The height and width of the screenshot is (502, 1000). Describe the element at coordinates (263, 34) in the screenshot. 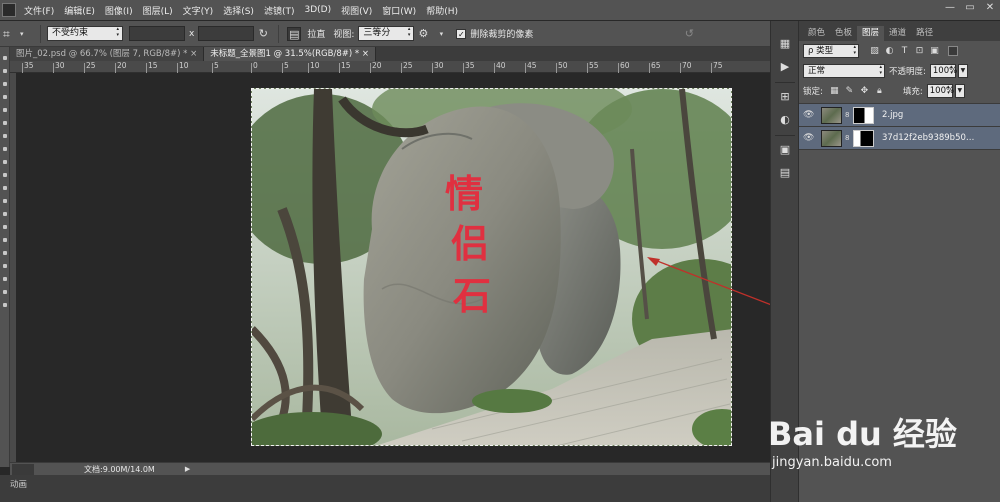

I see `swap-rotate-icon: ↻` at that location.